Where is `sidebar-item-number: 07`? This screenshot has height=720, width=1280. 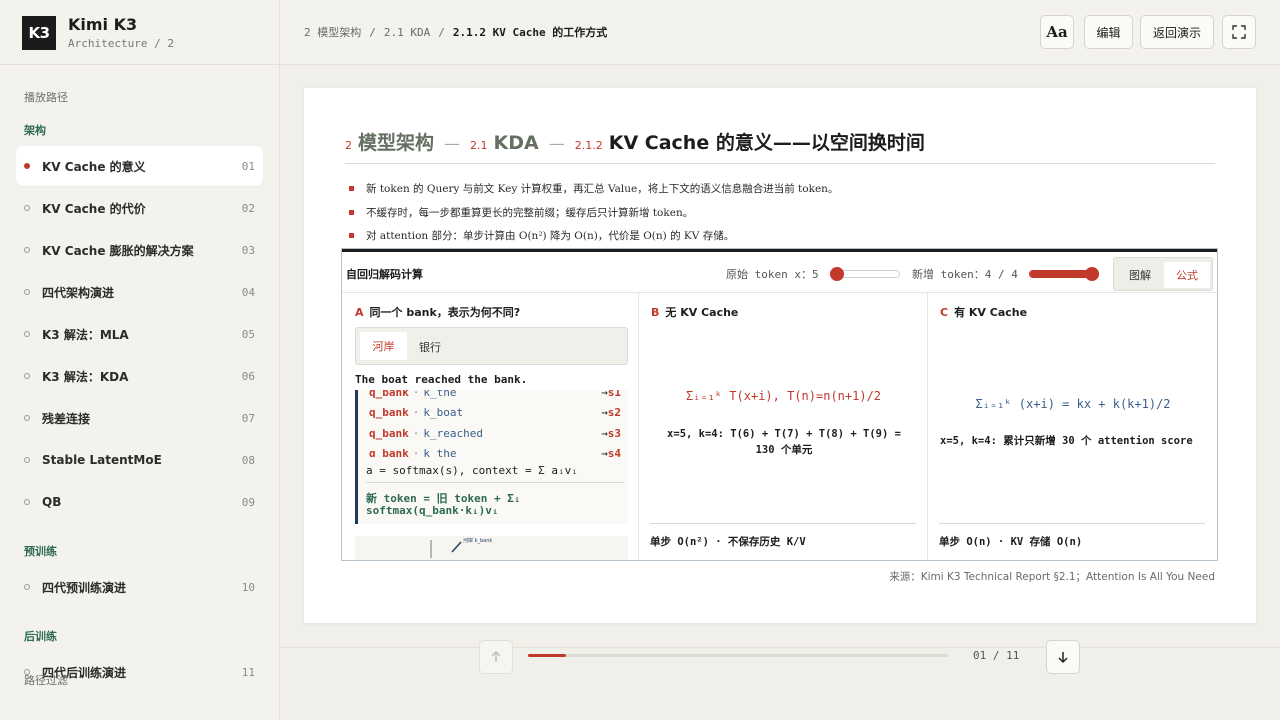 sidebar-item-number: 07 is located at coordinates (248, 418).